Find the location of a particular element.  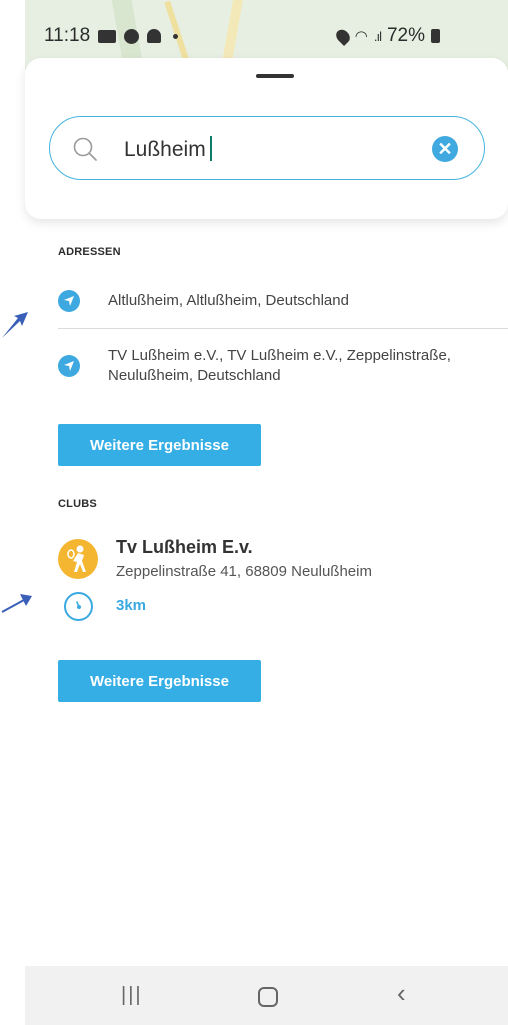

divider is located at coordinates (283, 328).